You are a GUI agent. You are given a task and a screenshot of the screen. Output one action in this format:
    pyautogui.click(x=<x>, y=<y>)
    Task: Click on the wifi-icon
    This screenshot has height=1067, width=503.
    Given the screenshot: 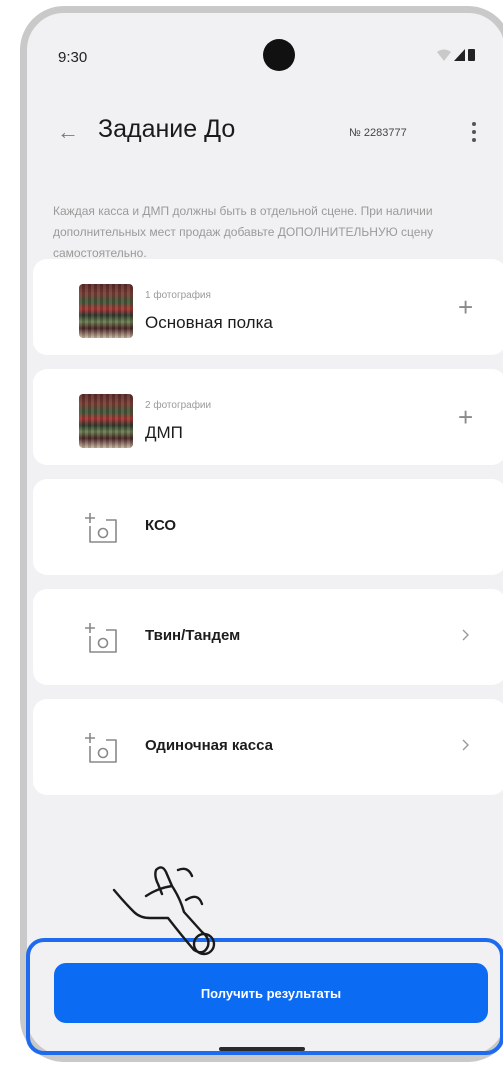 What is the action you would take?
    pyautogui.click(x=444, y=55)
    